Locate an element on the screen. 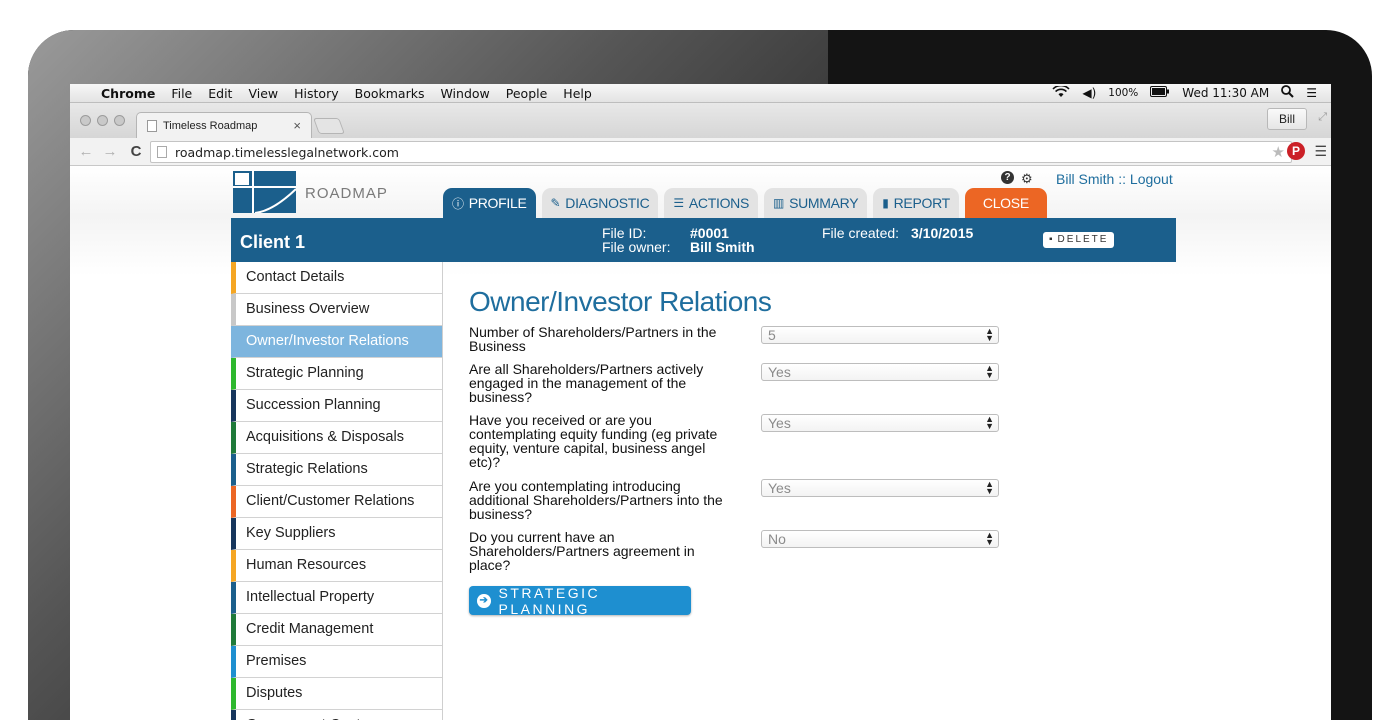 This screenshot has height=720, width=1400. tab-report: ▮ REPORT is located at coordinates (916, 203).